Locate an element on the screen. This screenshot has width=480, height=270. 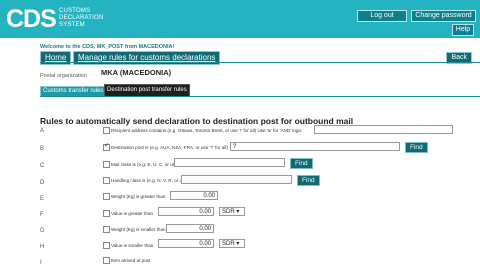
row-letter-e: E is located at coordinates (42, 199).